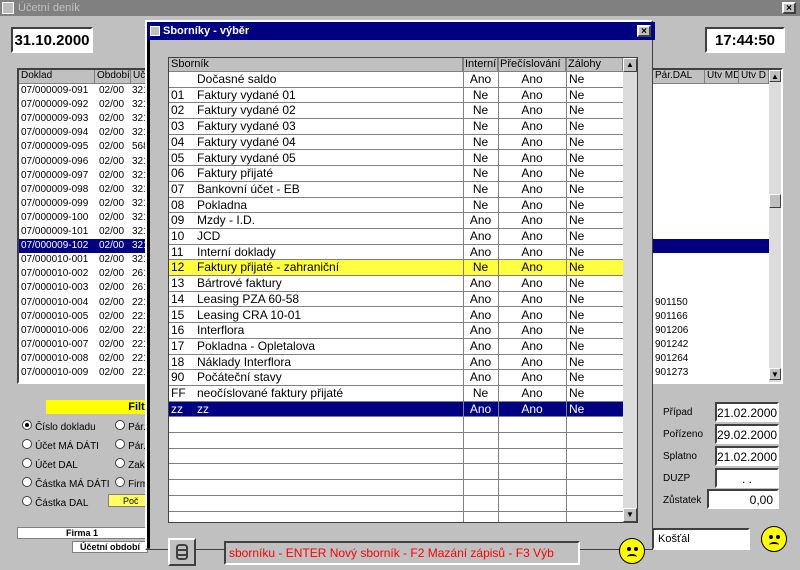 The width and height of the screenshot is (800, 570). Describe the element at coordinates (630, 515) in the screenshot. I see `dialog-scroll-down-button: ▼` at that location.